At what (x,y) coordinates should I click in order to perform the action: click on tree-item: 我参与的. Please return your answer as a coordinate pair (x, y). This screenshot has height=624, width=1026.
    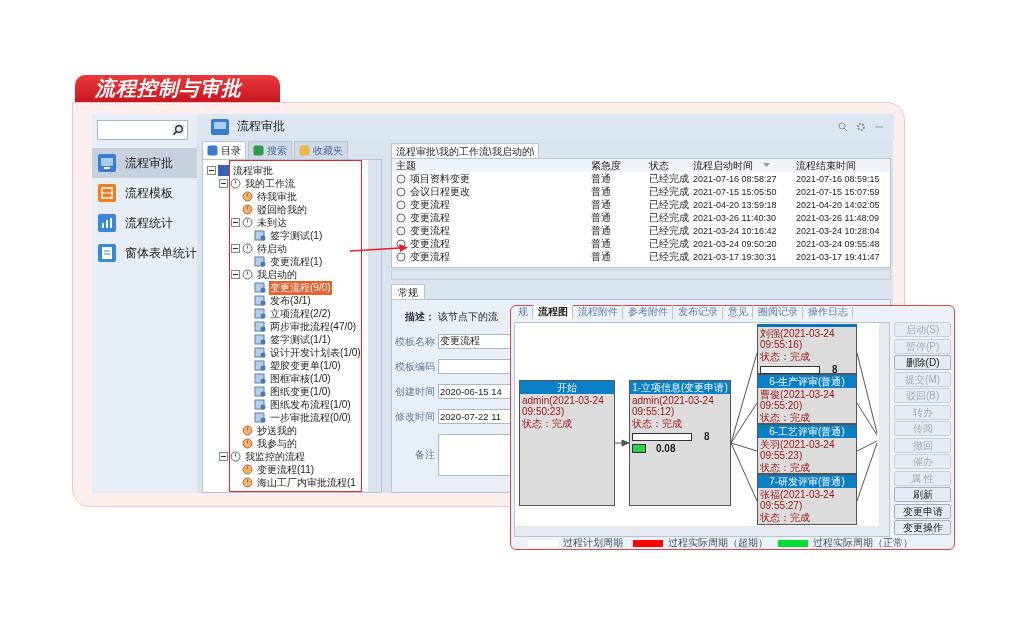
    Looking at the image, I should click on (277, 443).